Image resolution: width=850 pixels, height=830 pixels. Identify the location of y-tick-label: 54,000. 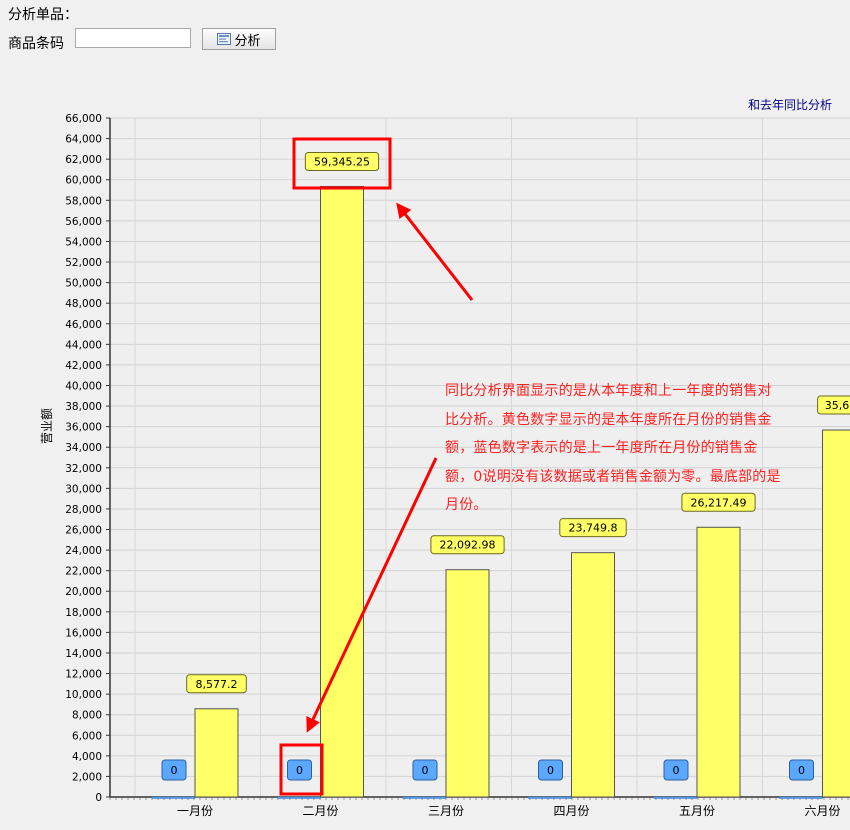
(83, 242).